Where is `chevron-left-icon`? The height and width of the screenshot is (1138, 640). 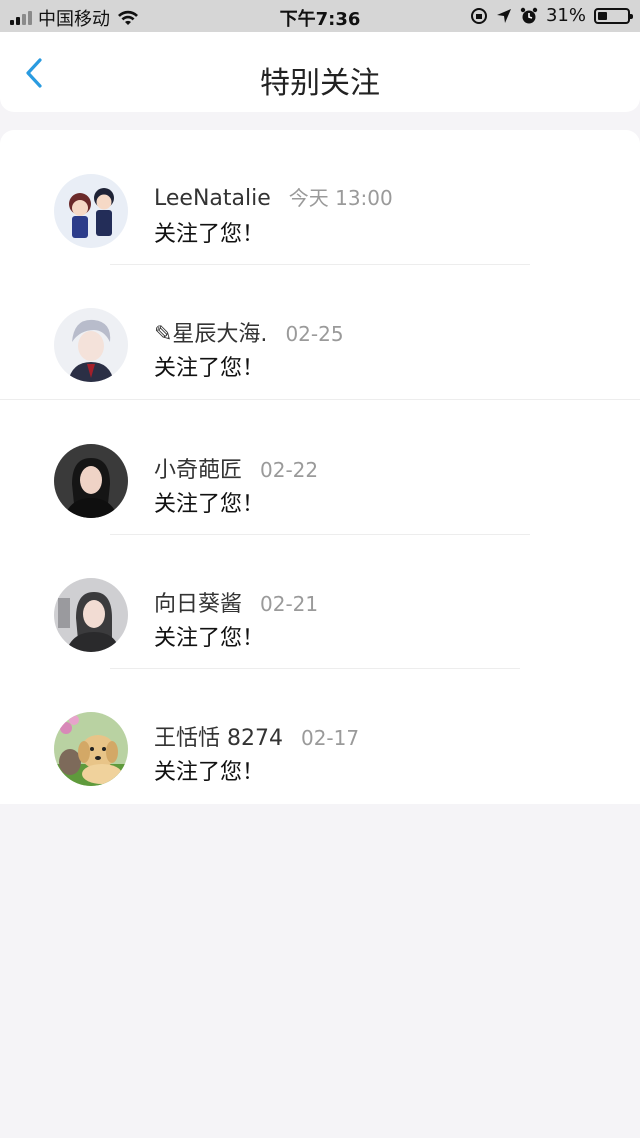 chevron-left-icon is located at coordinates (34, 73).